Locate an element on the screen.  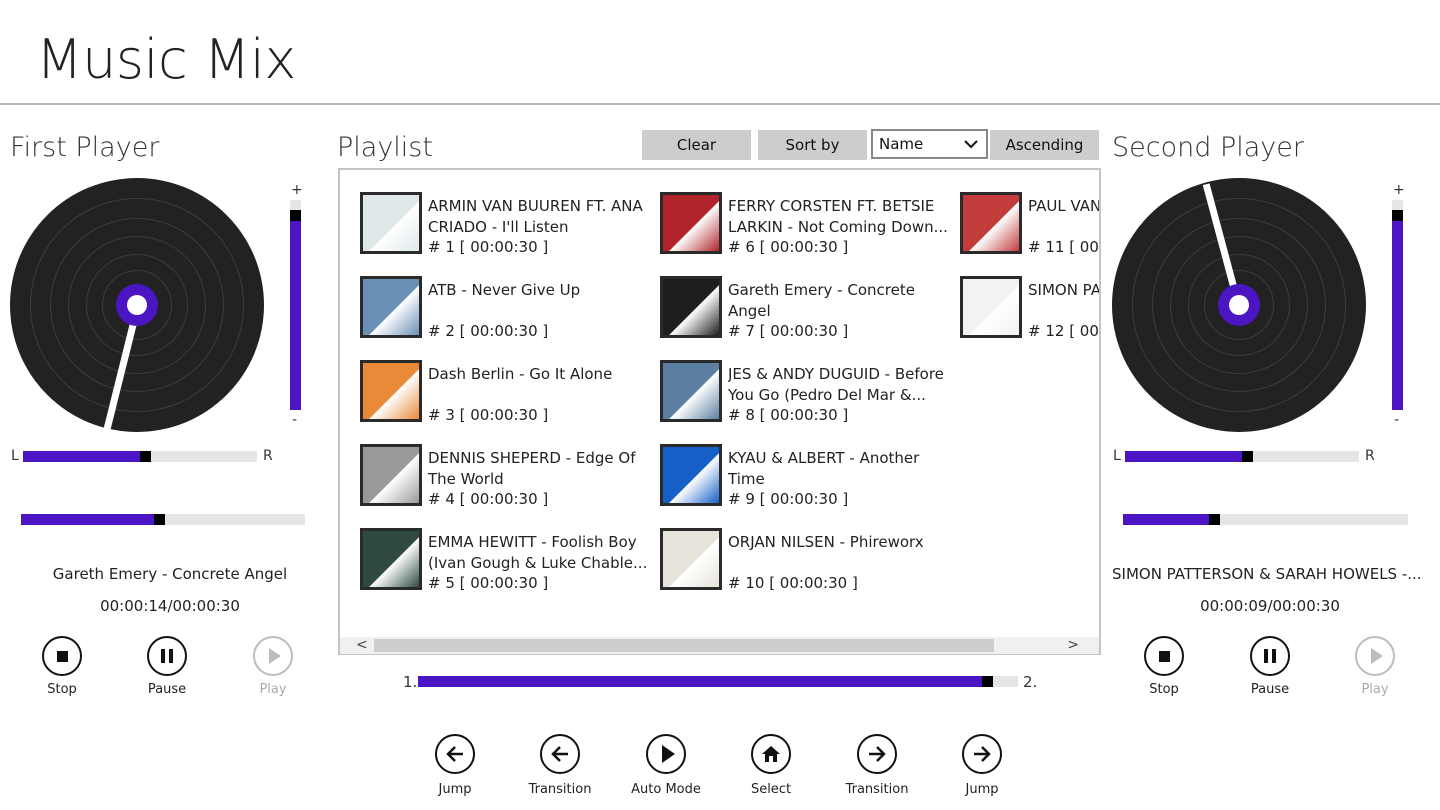
first-play-button: Play is located at coordinates (273, 666).